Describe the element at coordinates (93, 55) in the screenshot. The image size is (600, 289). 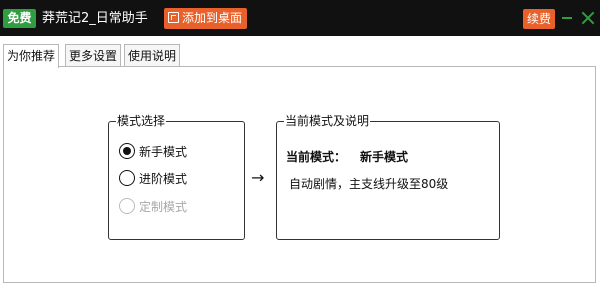
I see `tab-more-settings: 更多设置` at that location.